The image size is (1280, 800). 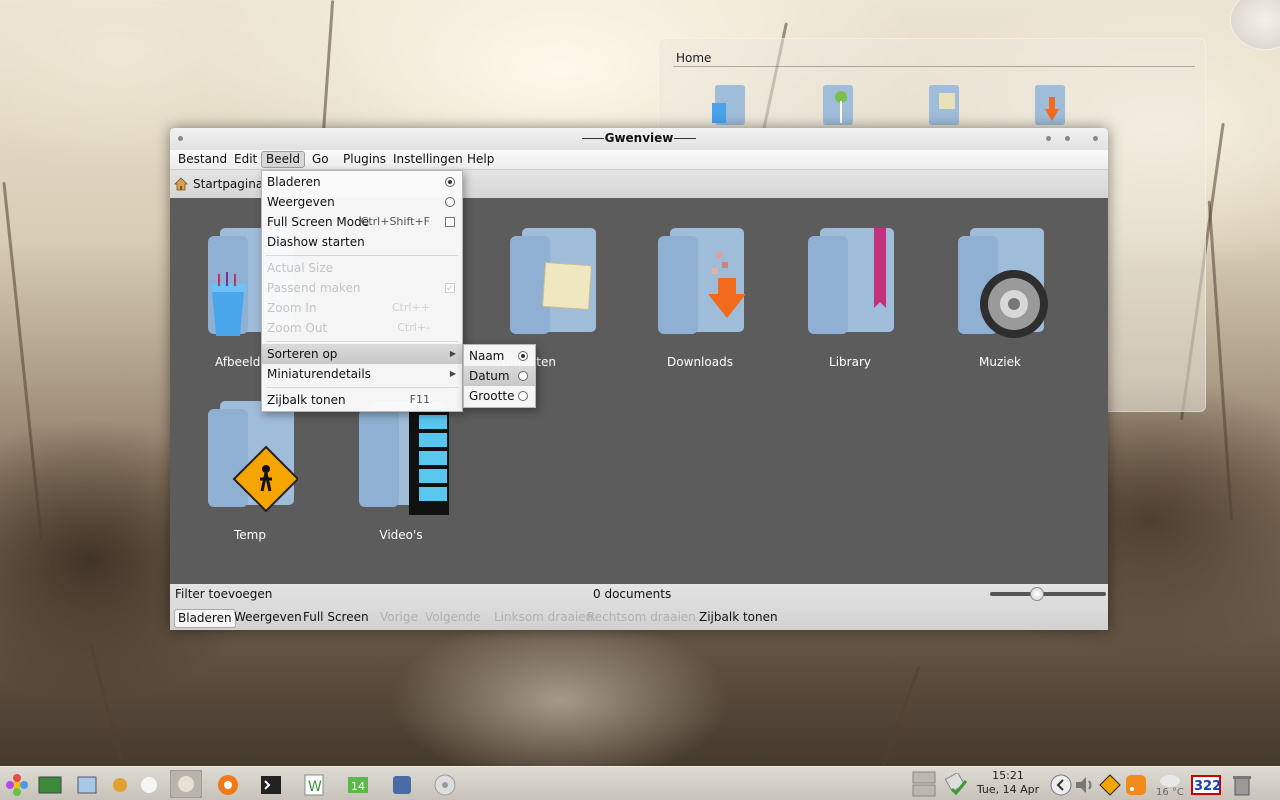 I want to click on bladeren-button: Bladeren, so click(x=205, y=618).